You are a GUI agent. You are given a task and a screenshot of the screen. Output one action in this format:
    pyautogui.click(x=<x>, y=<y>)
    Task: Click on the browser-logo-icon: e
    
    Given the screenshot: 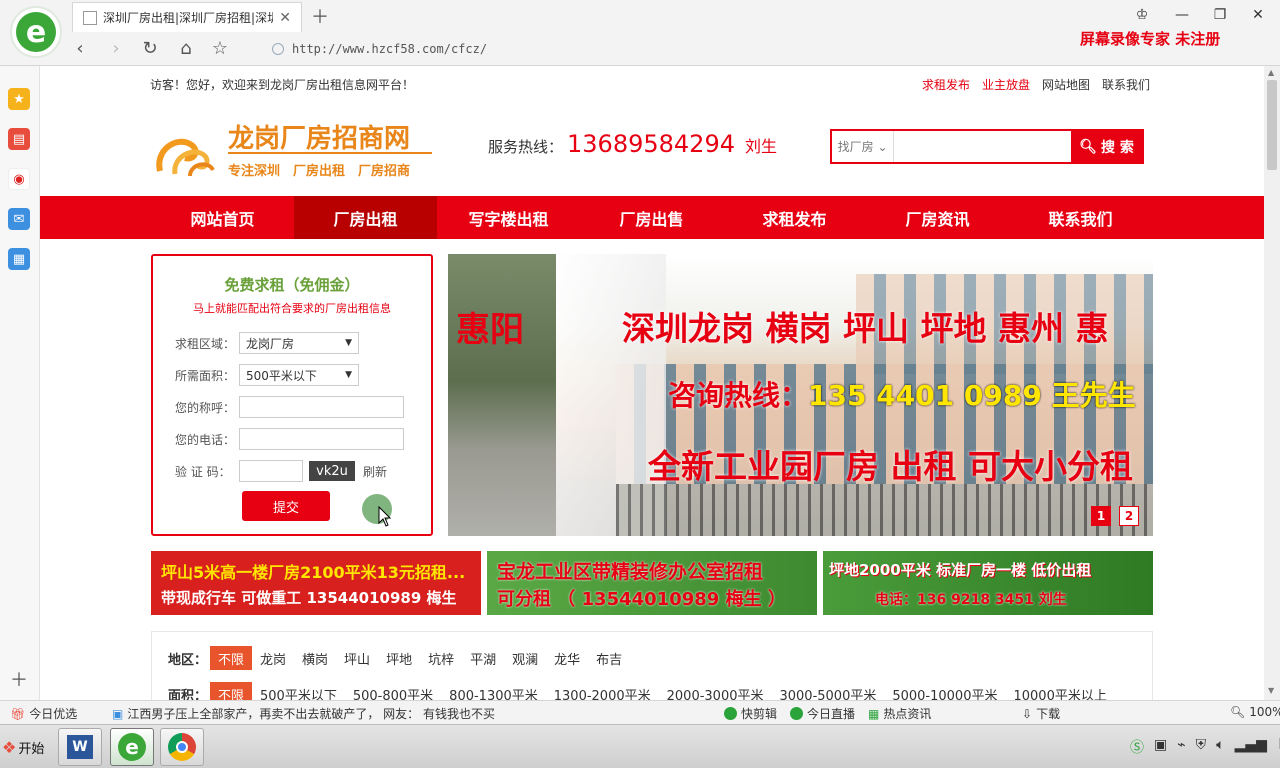 What is the action you would take?
    pyautogui.click(x=36, y=32)
    